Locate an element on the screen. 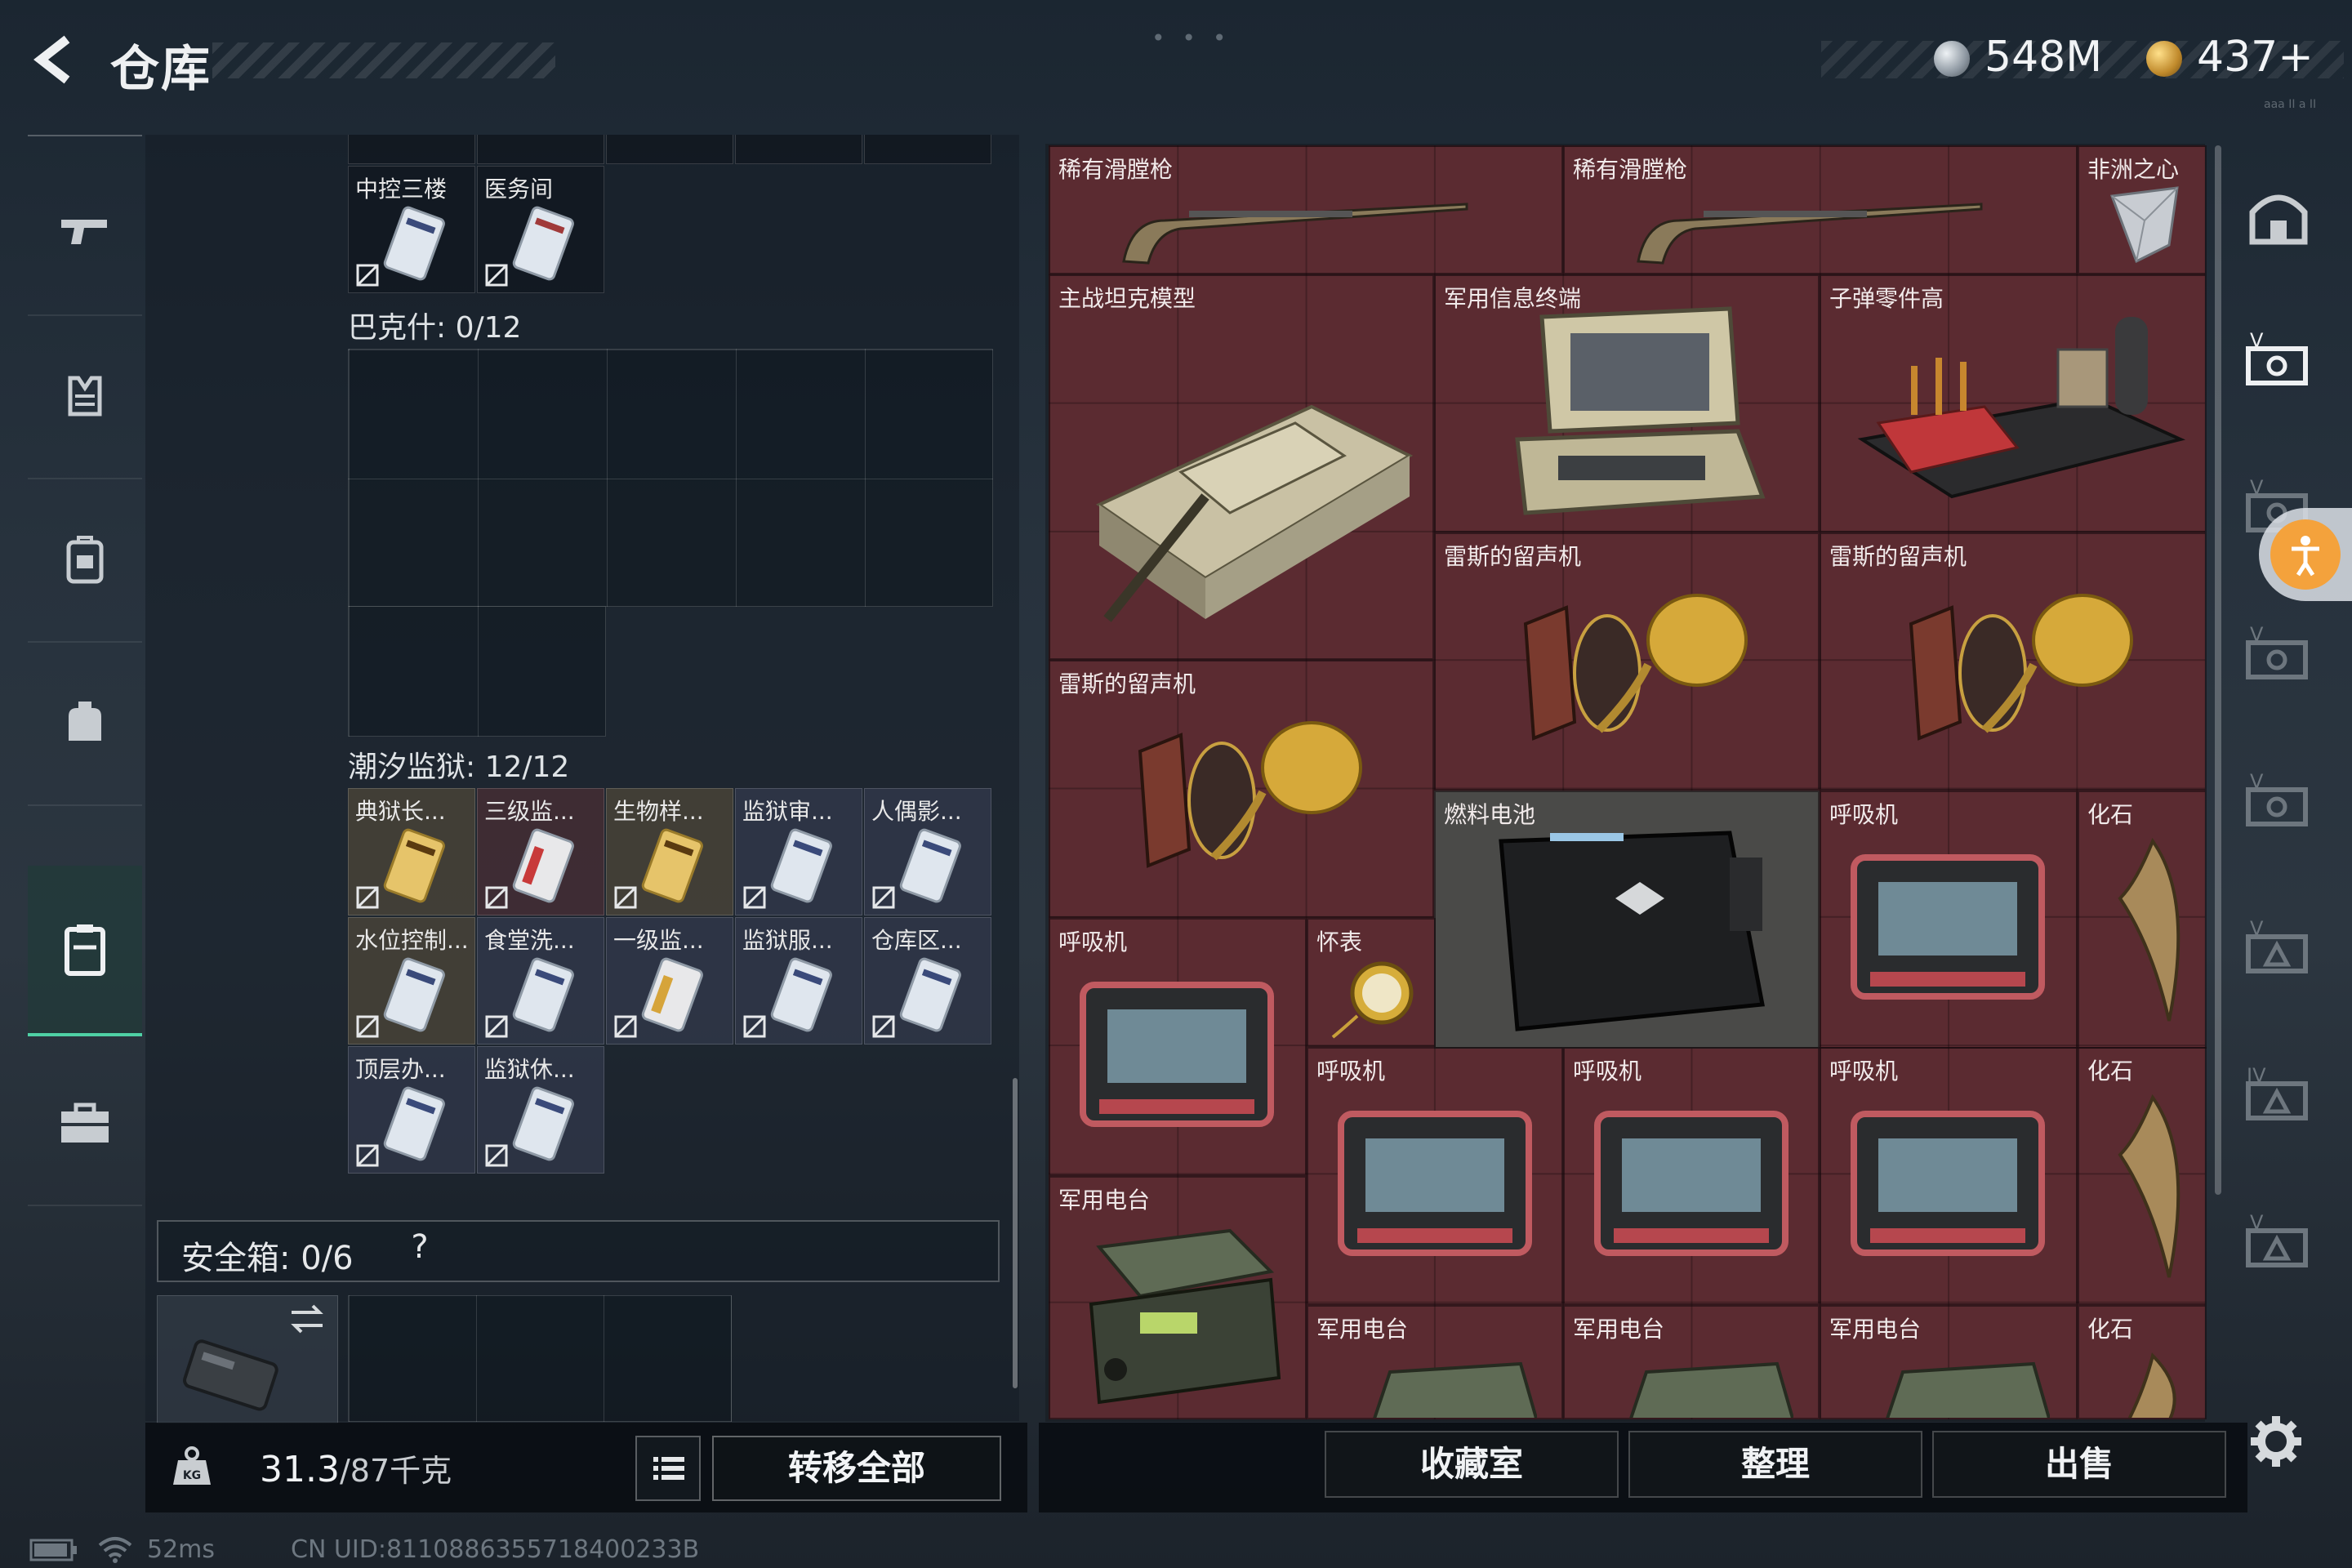  stash-item: 子弹零件高 is located at coordinates (2013, 403).